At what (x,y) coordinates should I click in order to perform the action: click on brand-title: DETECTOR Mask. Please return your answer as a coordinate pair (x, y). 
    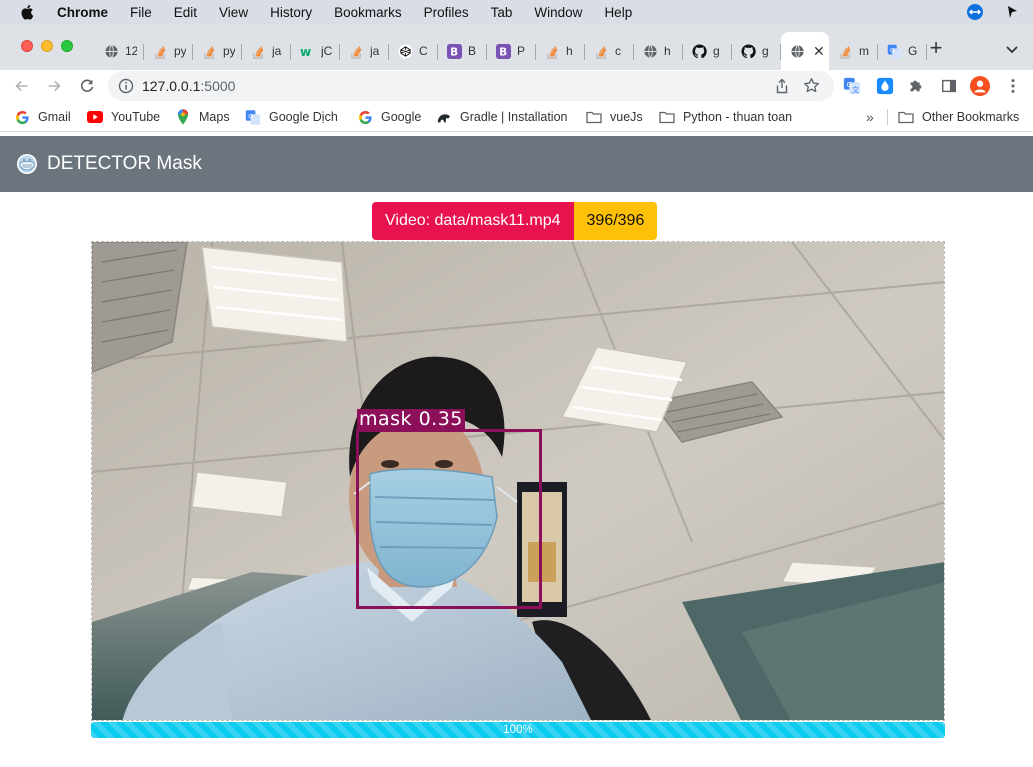
    Looking at the image, I should click on (124, 164).